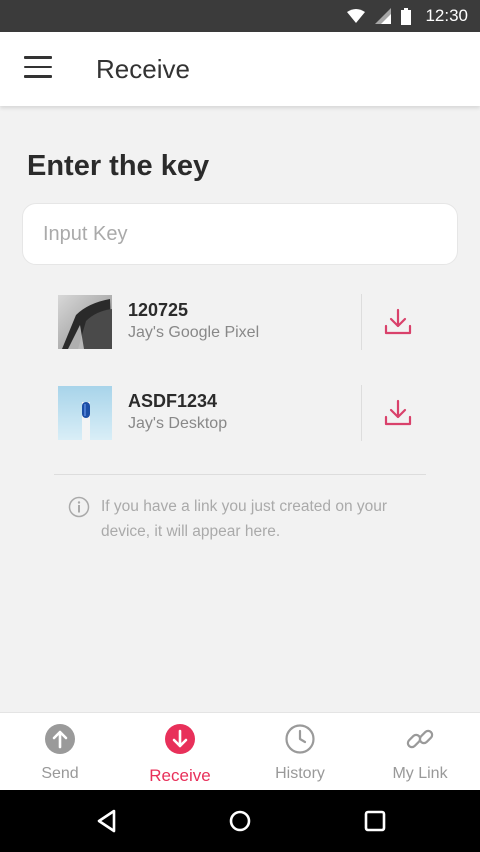  What do you see at coordinates (240, 69) in the screenshot?
I see `app-bar: Receive` at bounding box center [240, 69].